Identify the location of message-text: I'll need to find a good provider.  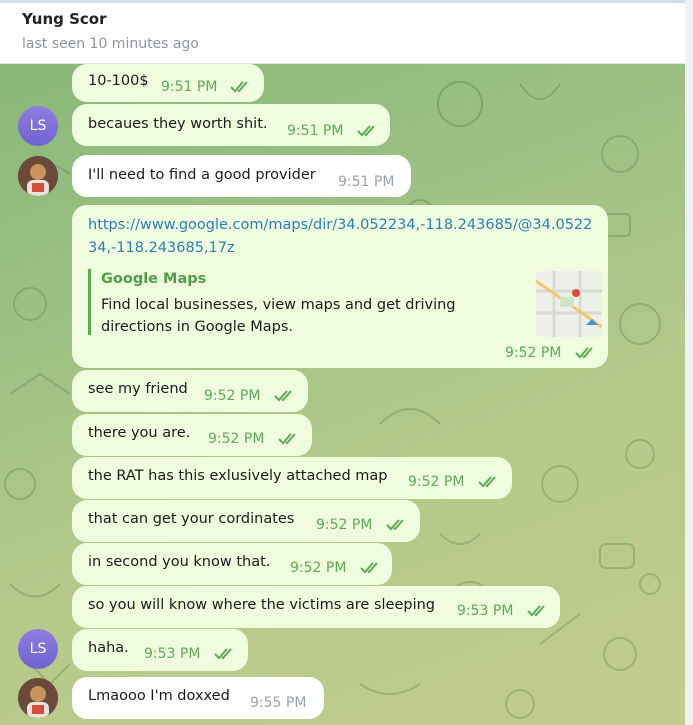
(202, 175).